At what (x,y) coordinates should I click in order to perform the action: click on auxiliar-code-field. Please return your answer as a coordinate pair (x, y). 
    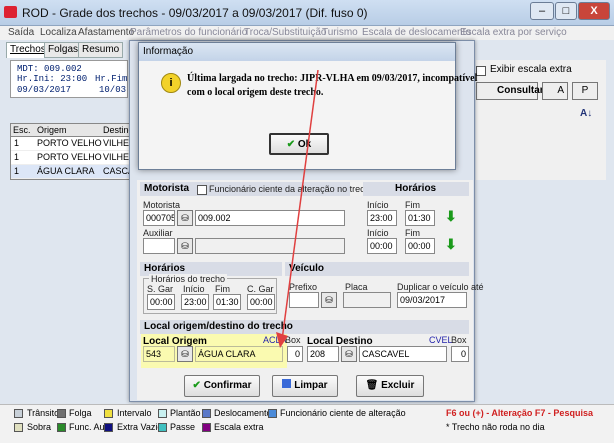
    Looking at the image, I should click on (159, 246).